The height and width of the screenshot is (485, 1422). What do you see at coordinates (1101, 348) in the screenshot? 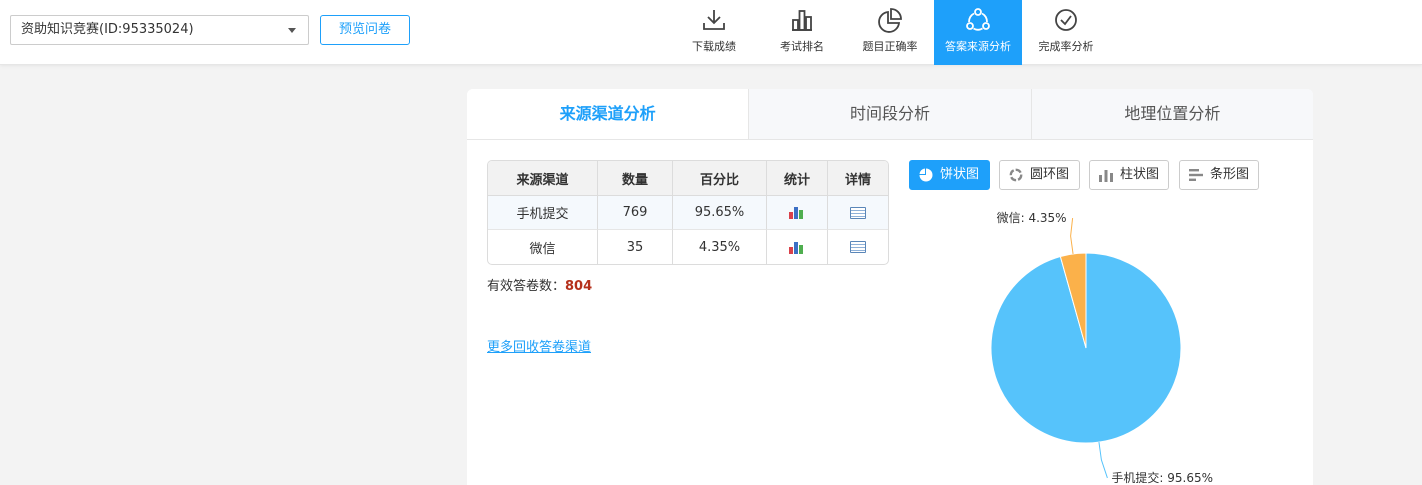
I see `source-pie-chart: 手机提交: 95.65% 微信: 4.35%` at bounding box center [1101, 348].